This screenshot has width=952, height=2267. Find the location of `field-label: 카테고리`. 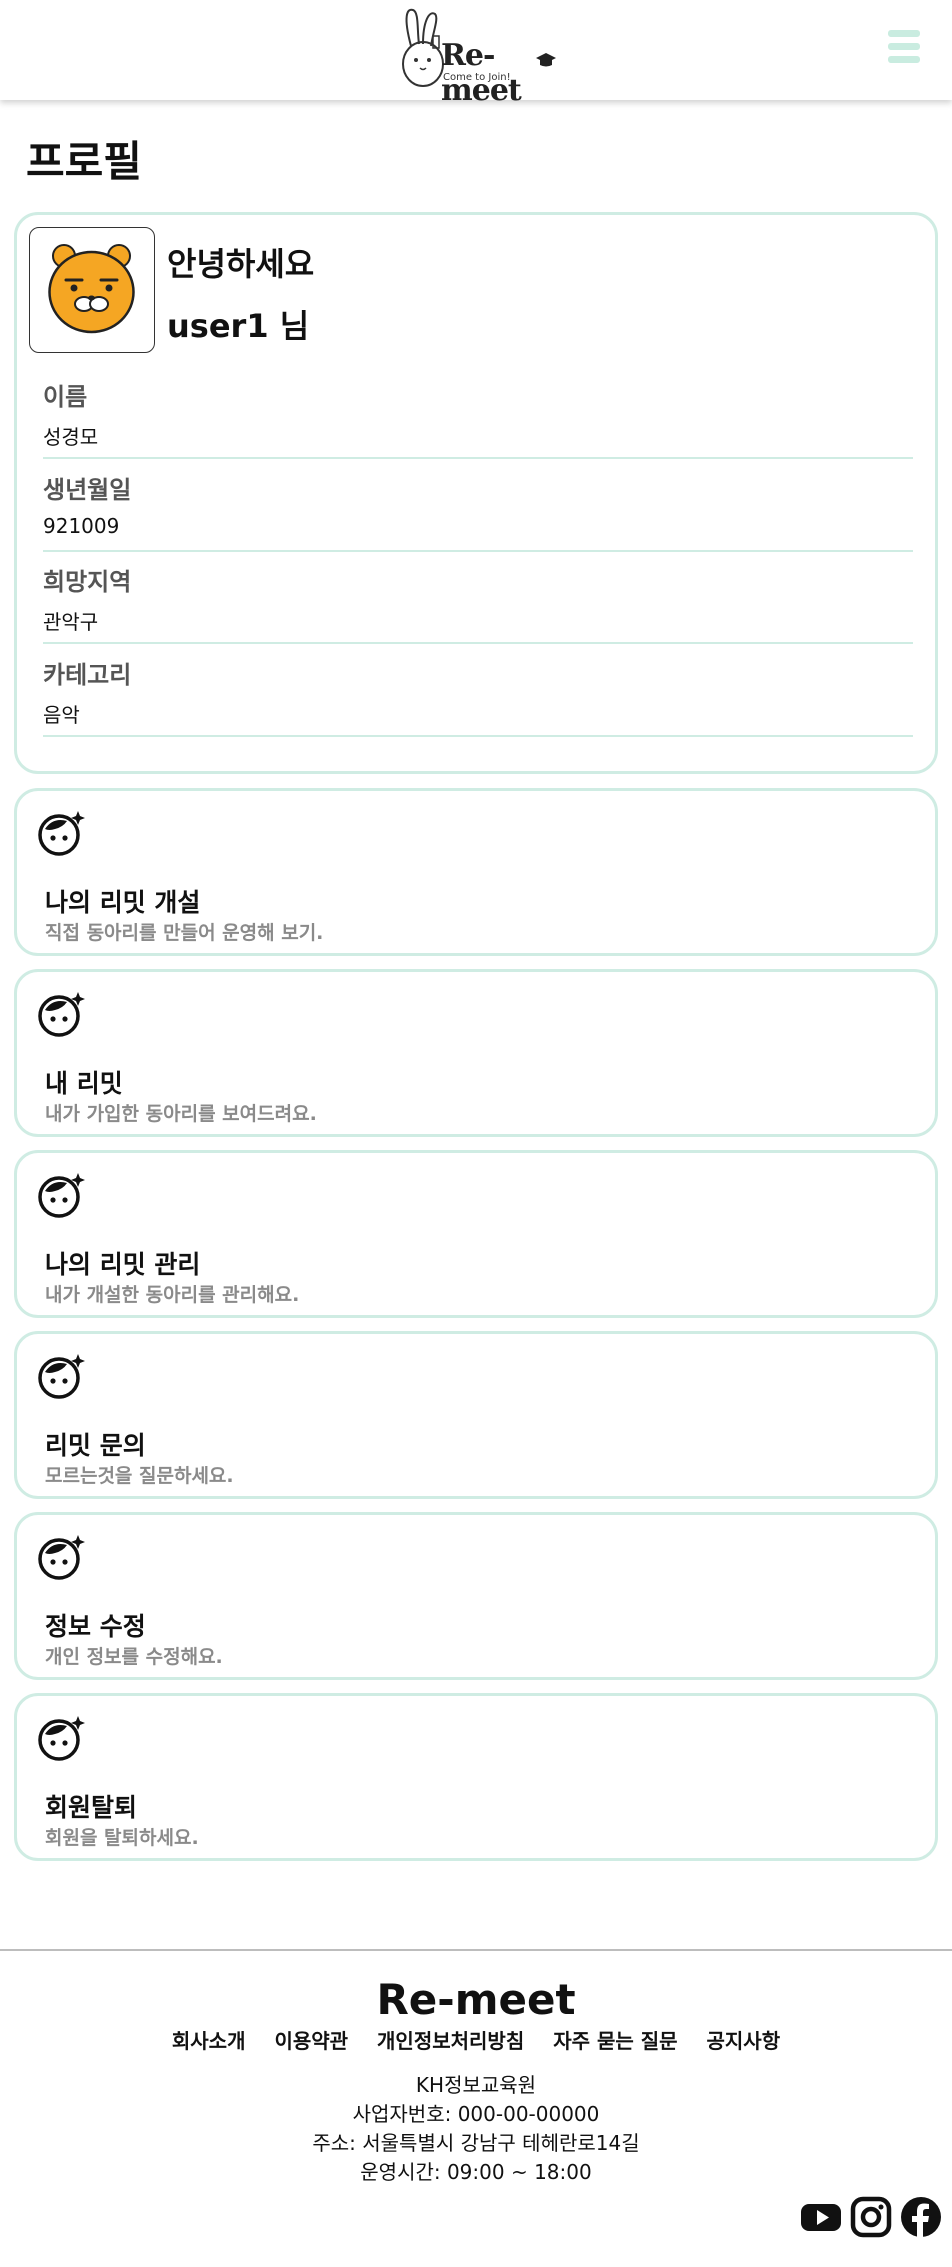

field-label: 카테고리 is located at coordinates (87, 675).